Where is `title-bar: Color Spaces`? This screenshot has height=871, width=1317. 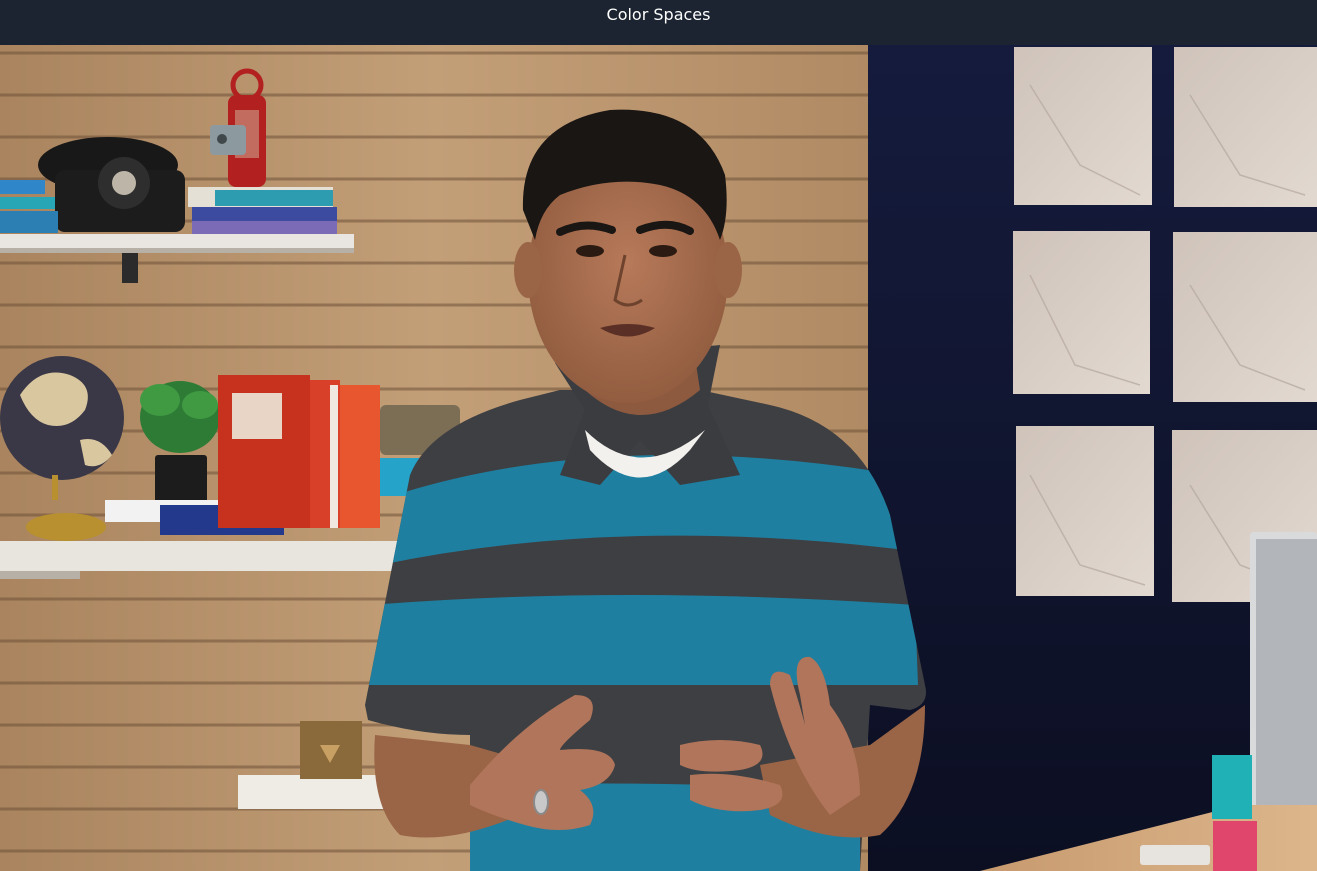 title-bar: Color Spaces is located at coordinates (658, 22).